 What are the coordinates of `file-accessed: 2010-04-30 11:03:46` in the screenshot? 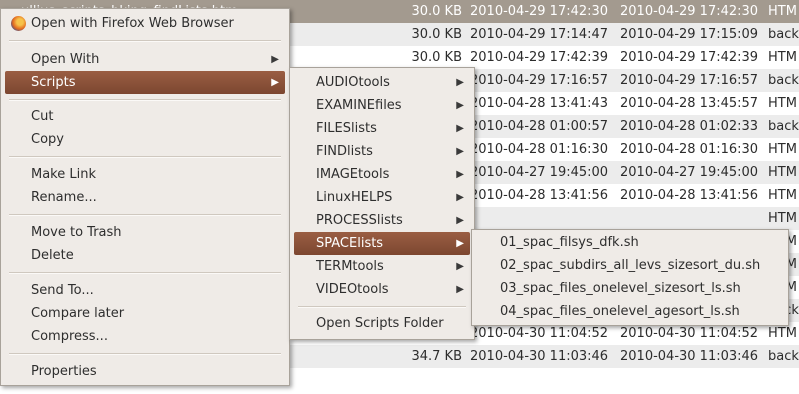 It's located at (689, 356).